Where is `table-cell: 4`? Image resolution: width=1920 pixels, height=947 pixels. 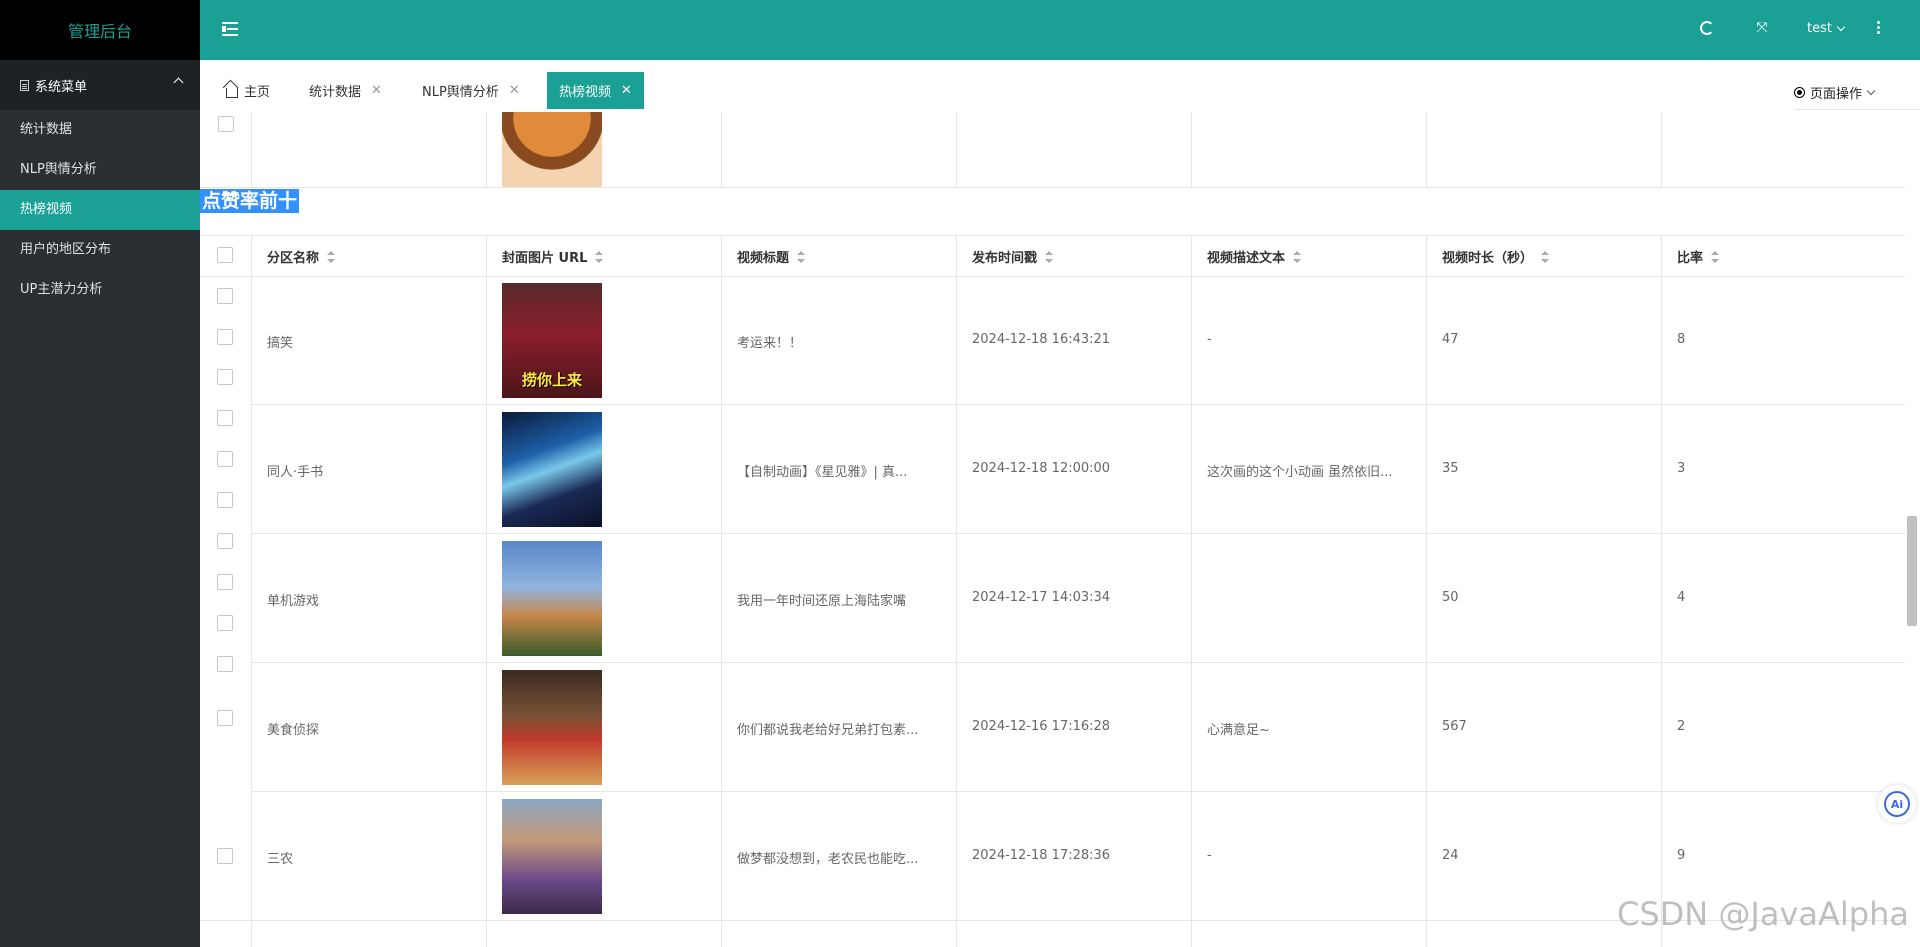 table-cell: 4 is located at coordinates (1681, 597).